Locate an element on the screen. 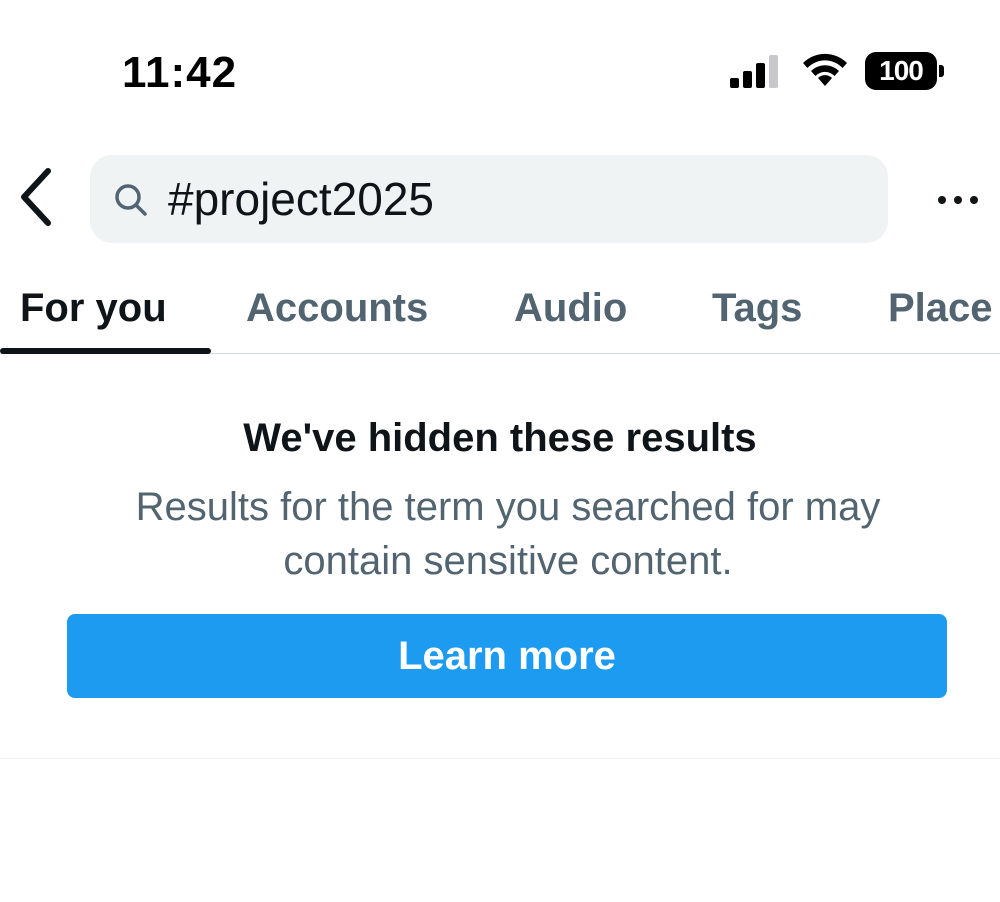  status-time: 11:42 is located at coordinates (180, 72).